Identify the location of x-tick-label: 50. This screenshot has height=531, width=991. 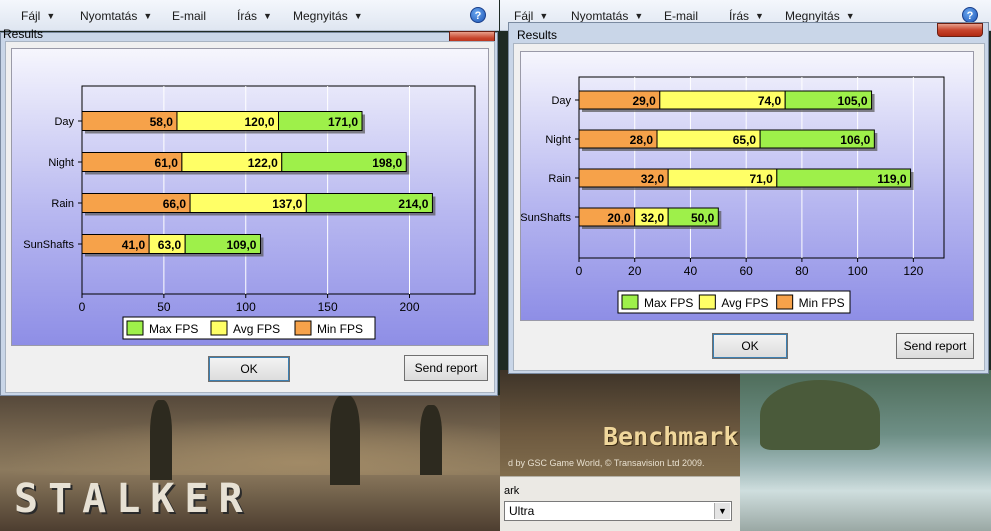
(164, 307).